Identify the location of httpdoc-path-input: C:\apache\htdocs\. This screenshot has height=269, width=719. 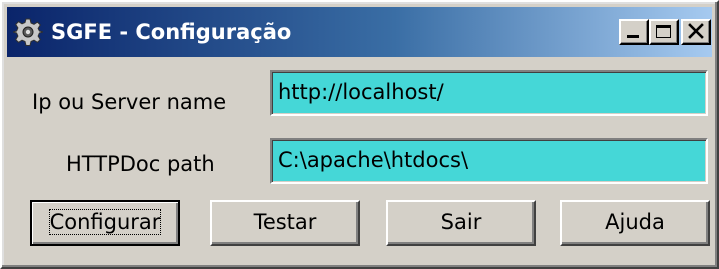
(489, 161).